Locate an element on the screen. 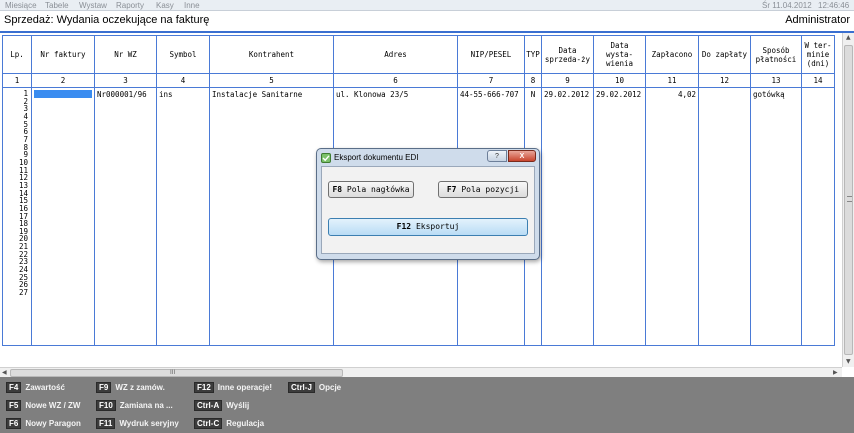 The width and height of the screenshot is (854, 433). col-header-nr-faktury: Nr faktury is located at coordinates (63, 54).